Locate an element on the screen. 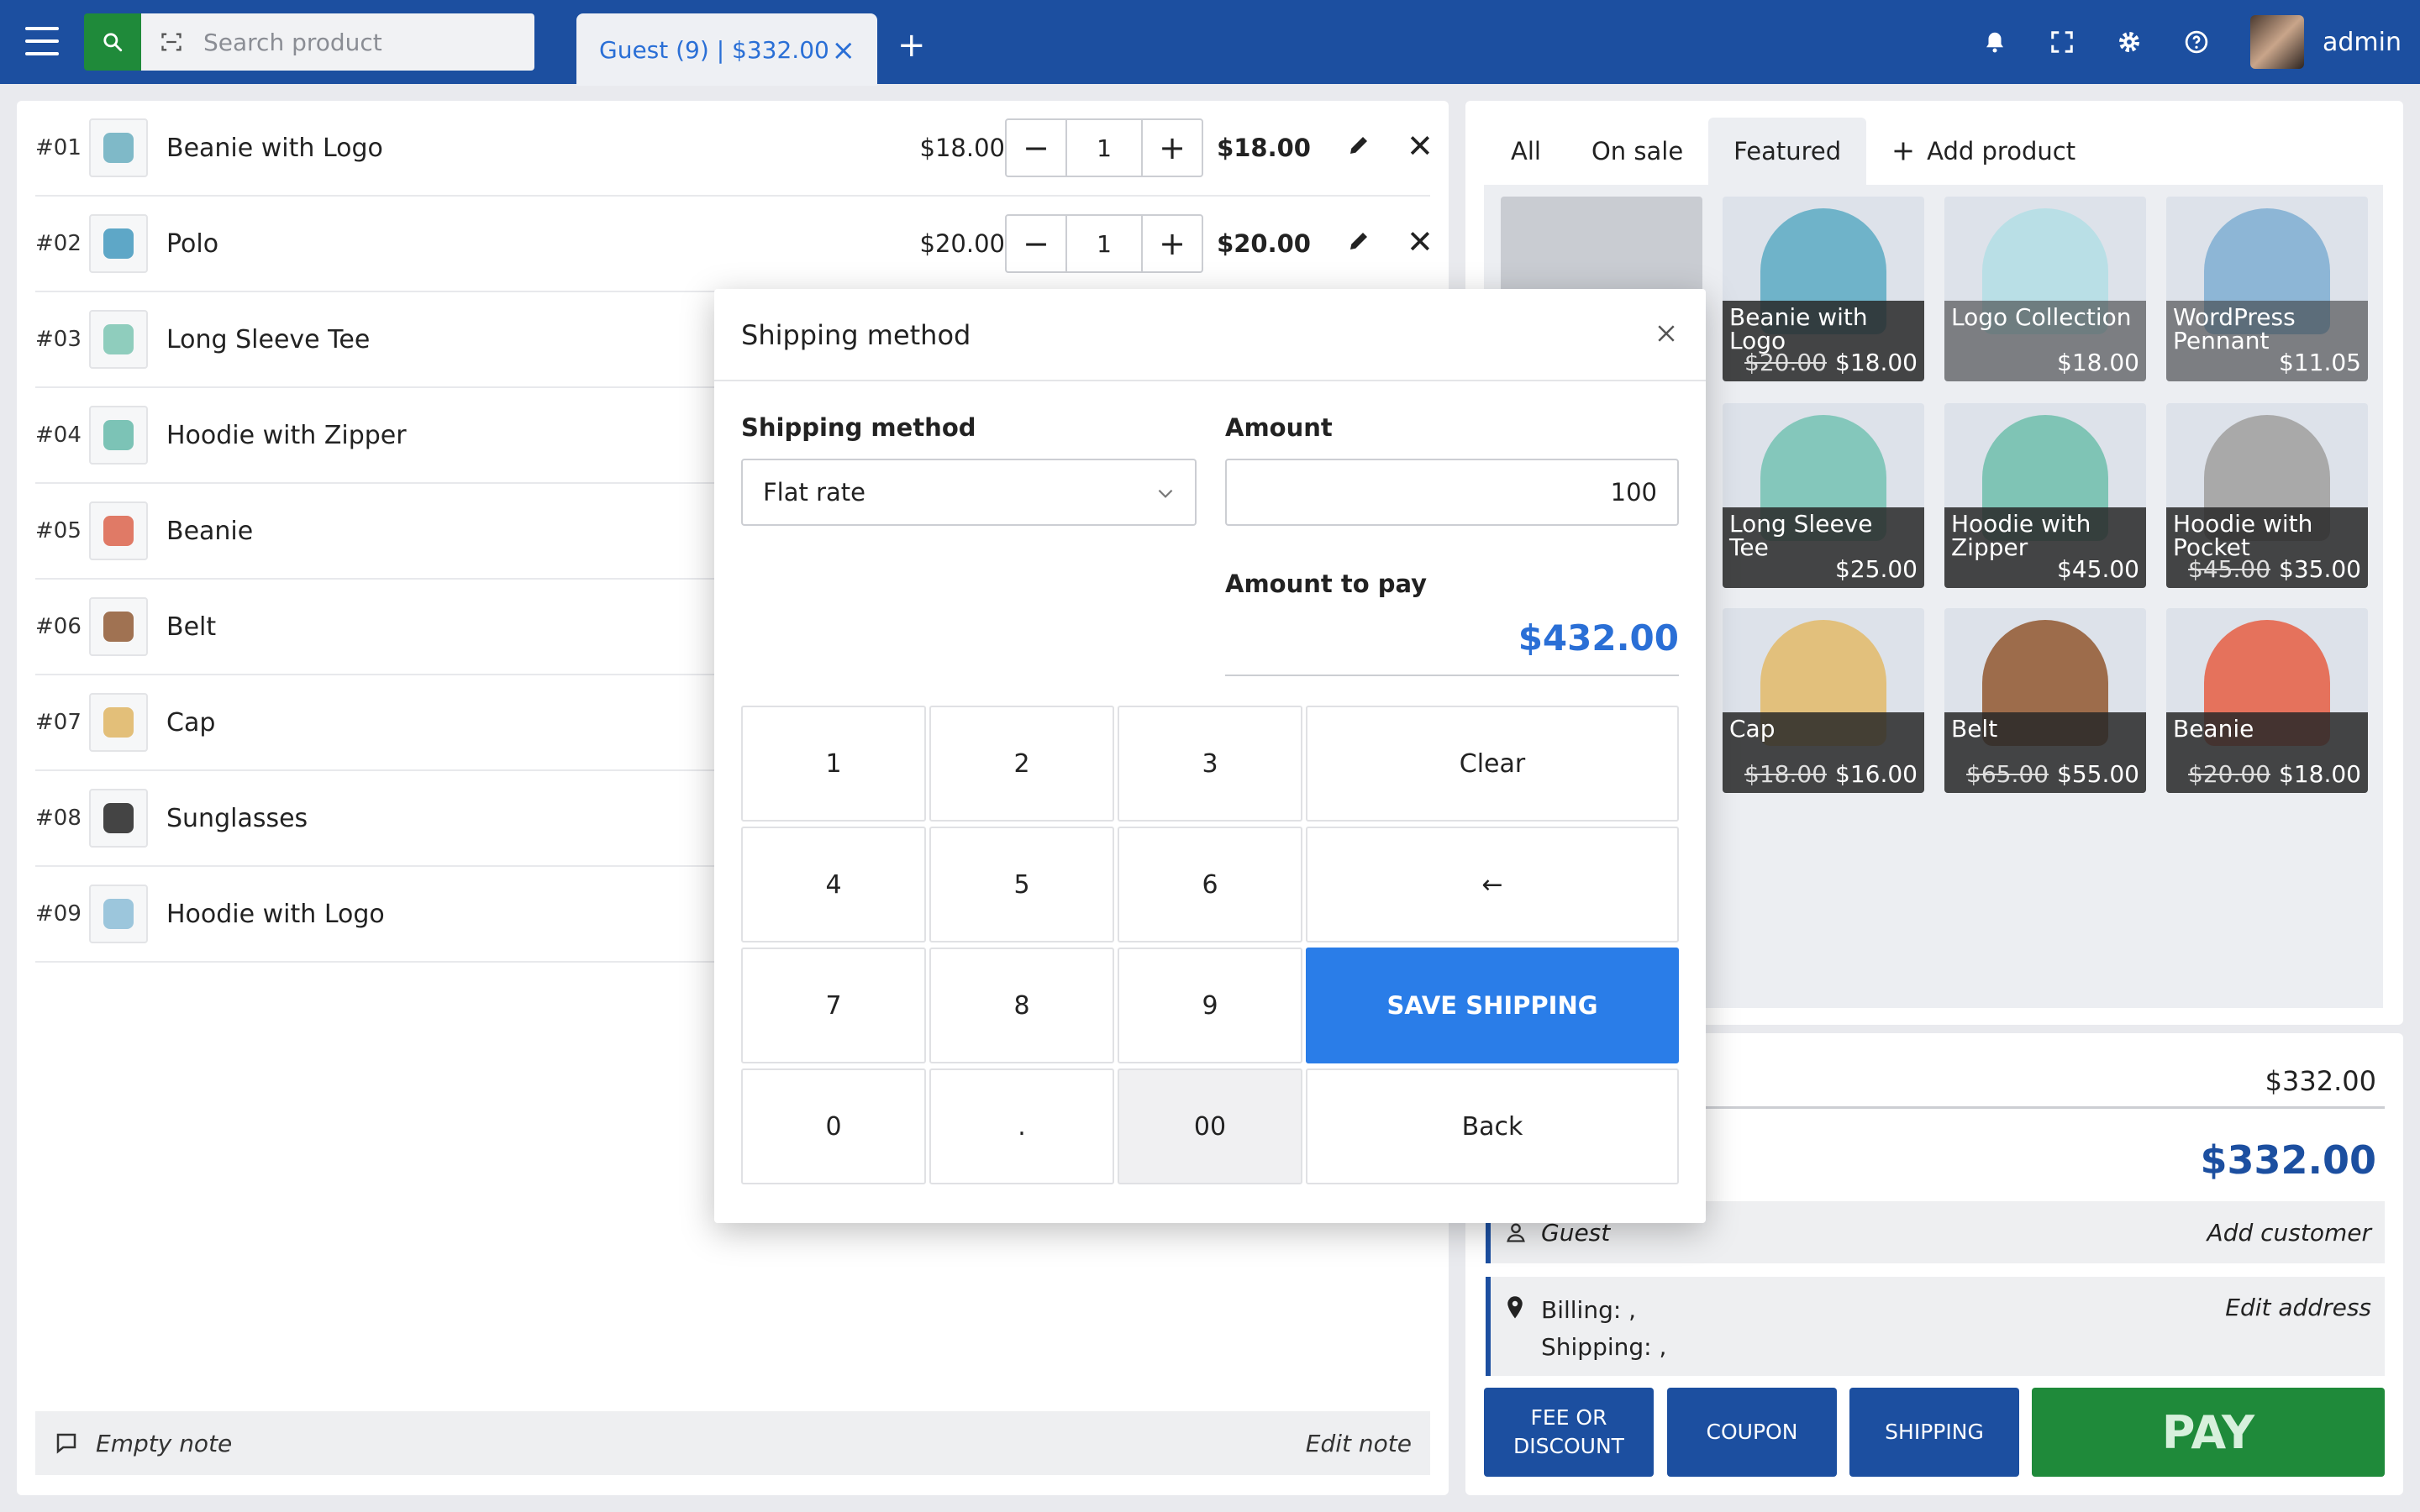  amount-to-pay-label: Amount to pay is located at coordinates (1326, 584).